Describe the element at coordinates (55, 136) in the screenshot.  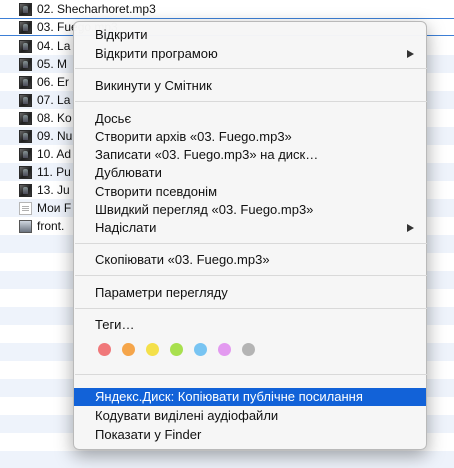
I see `file-name: 09. Nu` at that location.